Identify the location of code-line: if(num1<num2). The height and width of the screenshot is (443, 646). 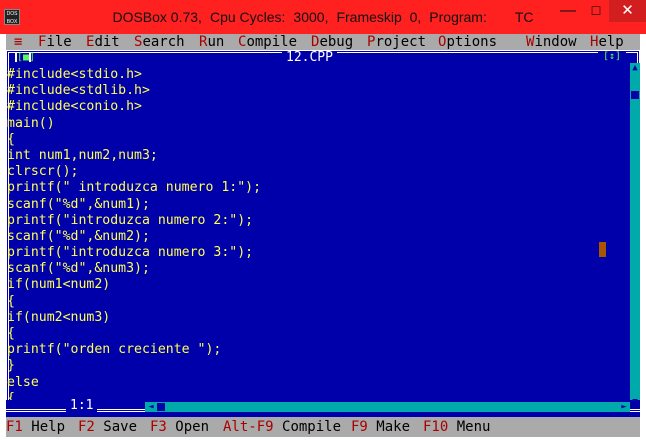
(307, 285).